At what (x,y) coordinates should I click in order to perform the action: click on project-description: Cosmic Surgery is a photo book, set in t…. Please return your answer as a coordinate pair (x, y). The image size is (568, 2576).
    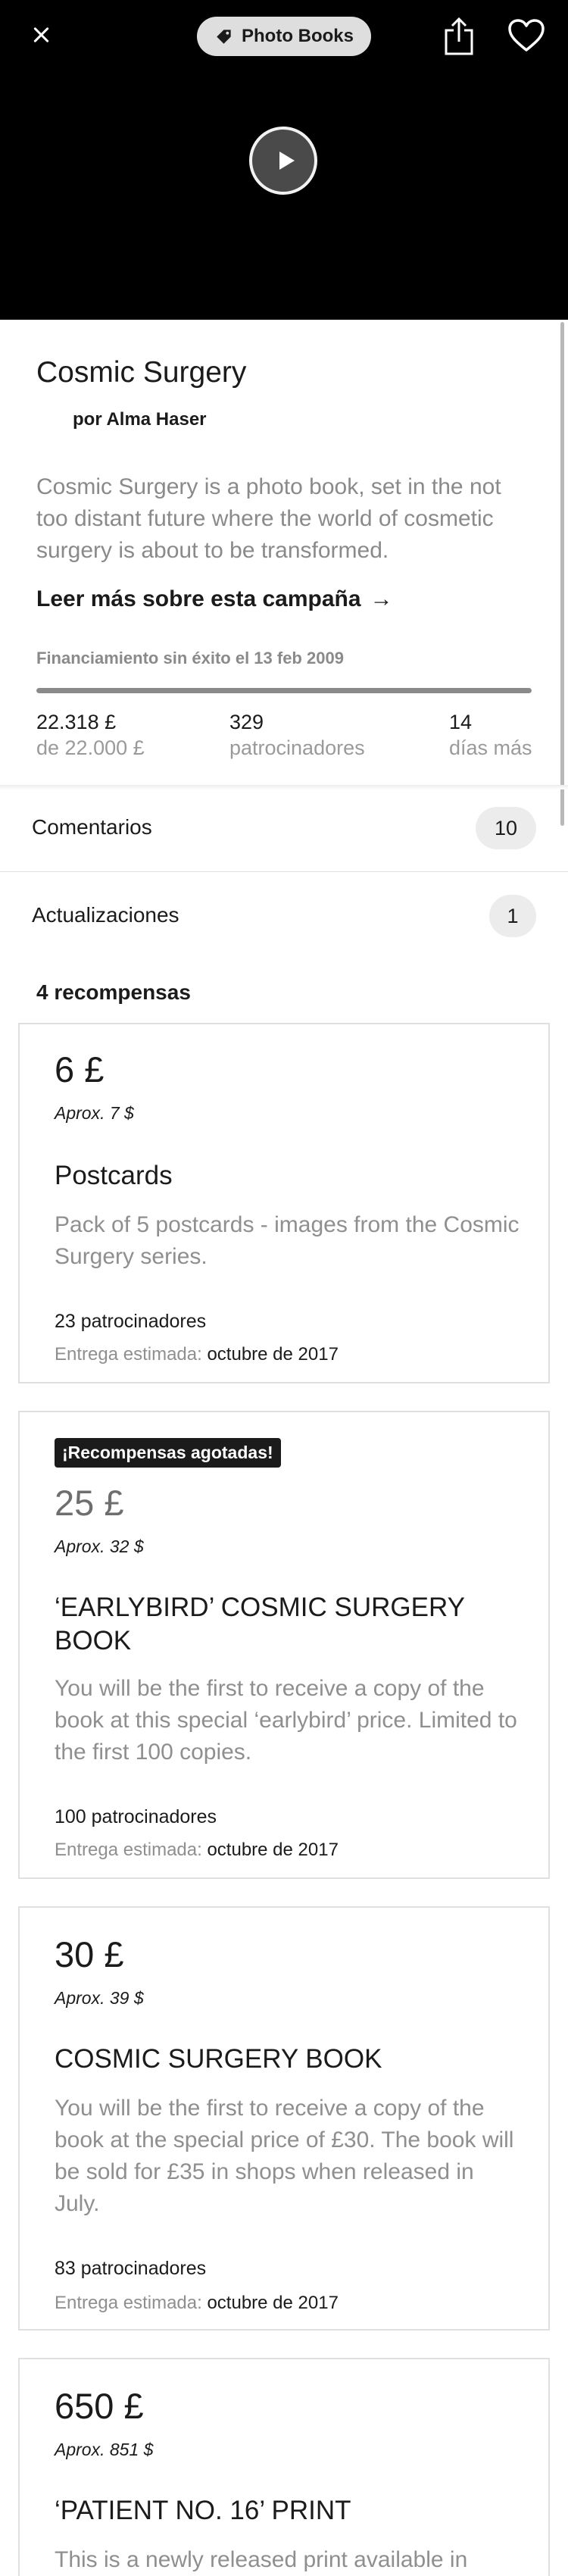
    Looking at the image, I should click on (268, 518).